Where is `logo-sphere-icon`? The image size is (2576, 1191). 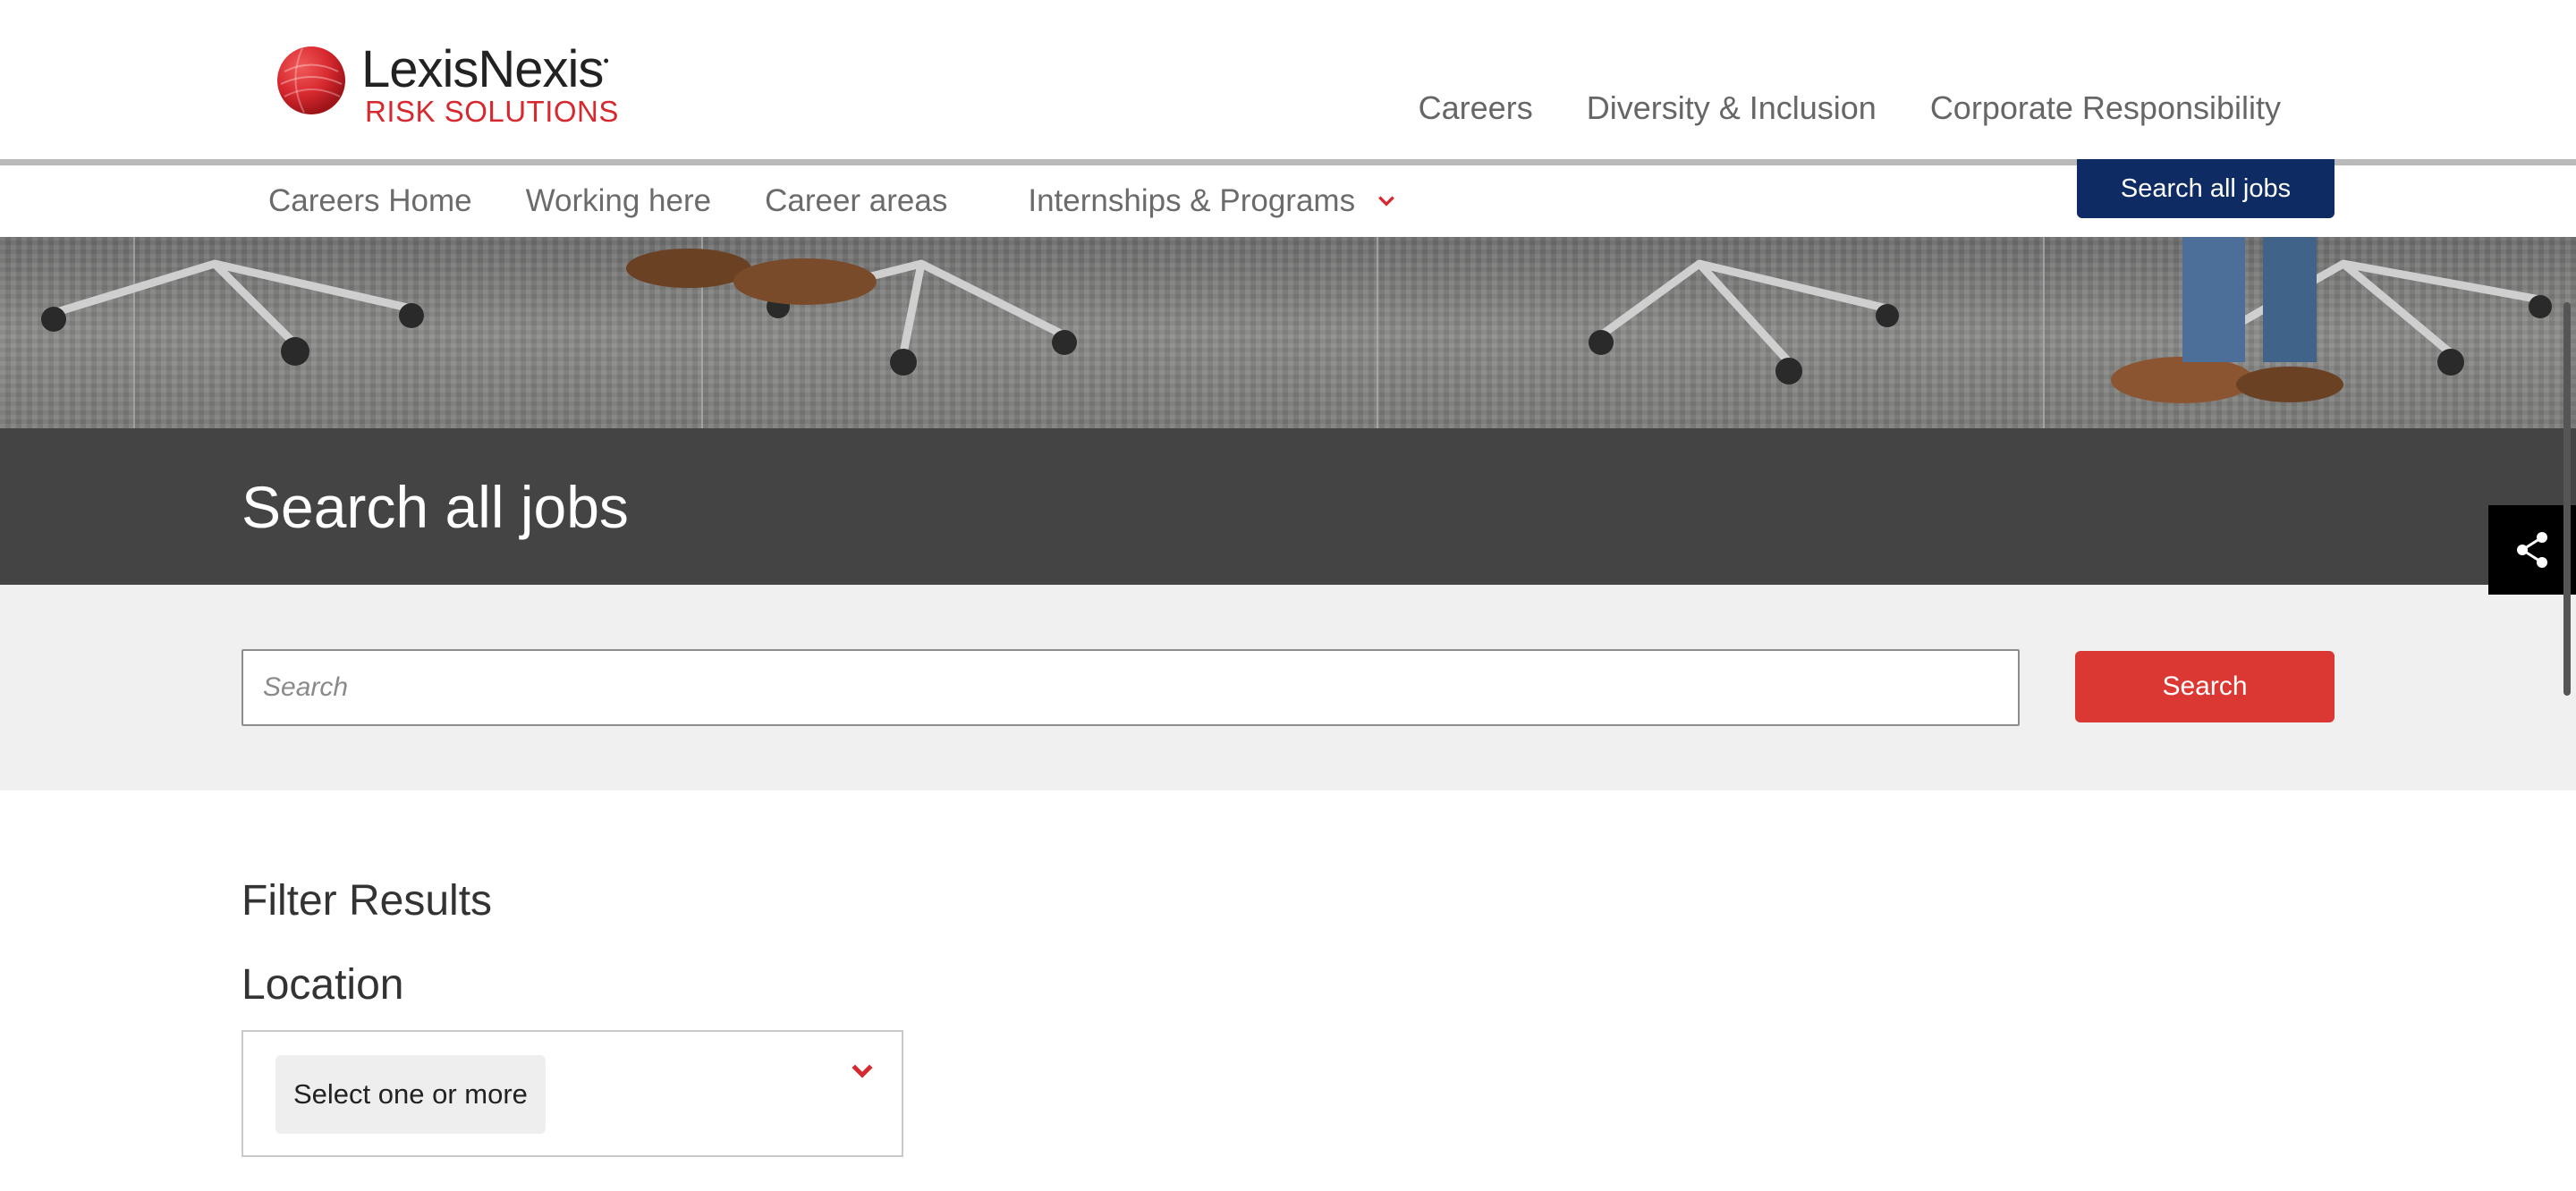 logo-sphere-icon is located at coordinates (311, 80).